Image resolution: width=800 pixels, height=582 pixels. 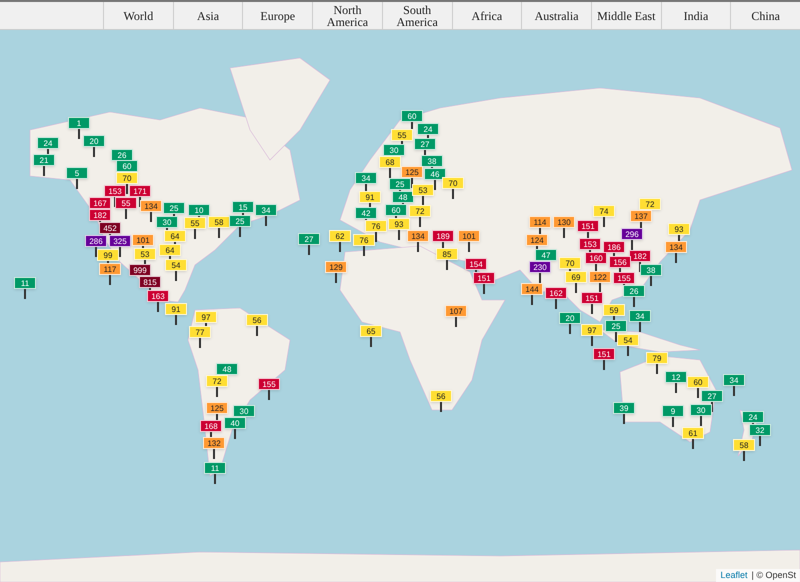 What do you see at coordinates (207, 15) in the screenshot?
I see `region-tab: Asia` at bounding box center [207, 15].